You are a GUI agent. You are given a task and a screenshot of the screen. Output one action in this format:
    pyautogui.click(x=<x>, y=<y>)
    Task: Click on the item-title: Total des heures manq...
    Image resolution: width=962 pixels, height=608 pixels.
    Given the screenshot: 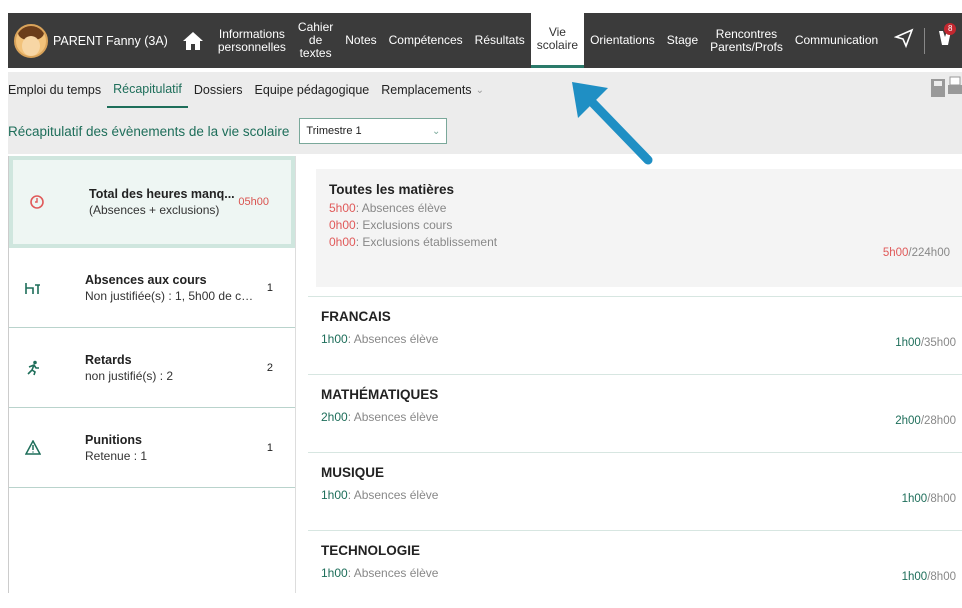 What is the action you would take?
    pyautogui.click(x=162, y=194)
    